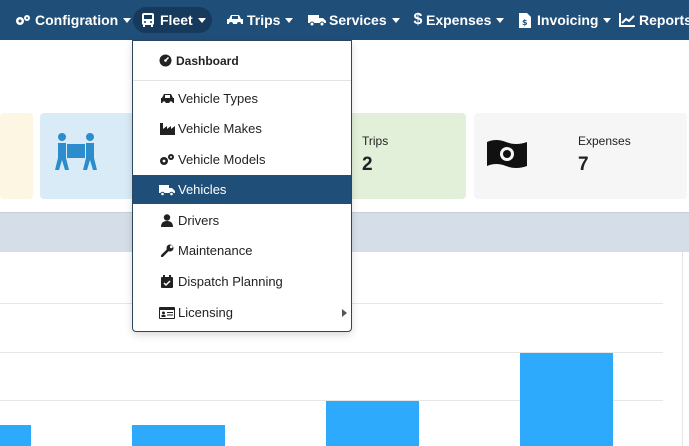  What do you see at coordinates (230, 281) in the screenshot?
I see `dropdown-item-label: Dispatch Planning` at bounding box center [230, 281].